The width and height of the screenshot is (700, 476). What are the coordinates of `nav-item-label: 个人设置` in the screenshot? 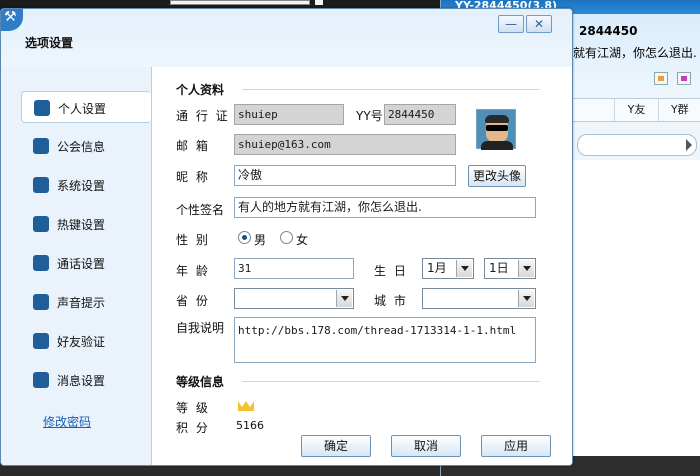 It's located at (82, 109).